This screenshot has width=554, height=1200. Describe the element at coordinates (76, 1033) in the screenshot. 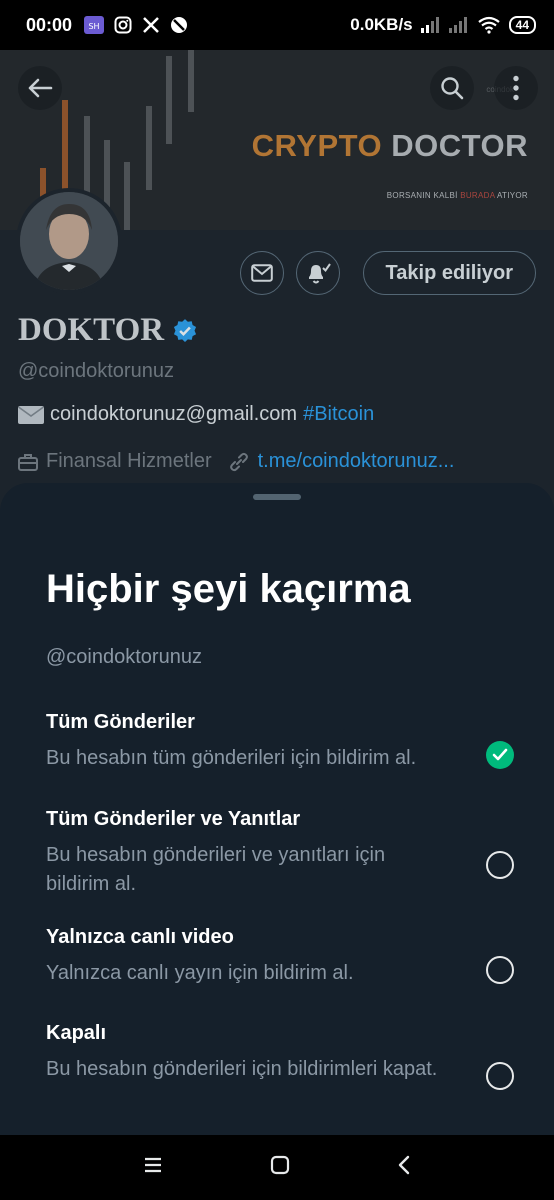

I see `option-title: Kapalı` at that location.